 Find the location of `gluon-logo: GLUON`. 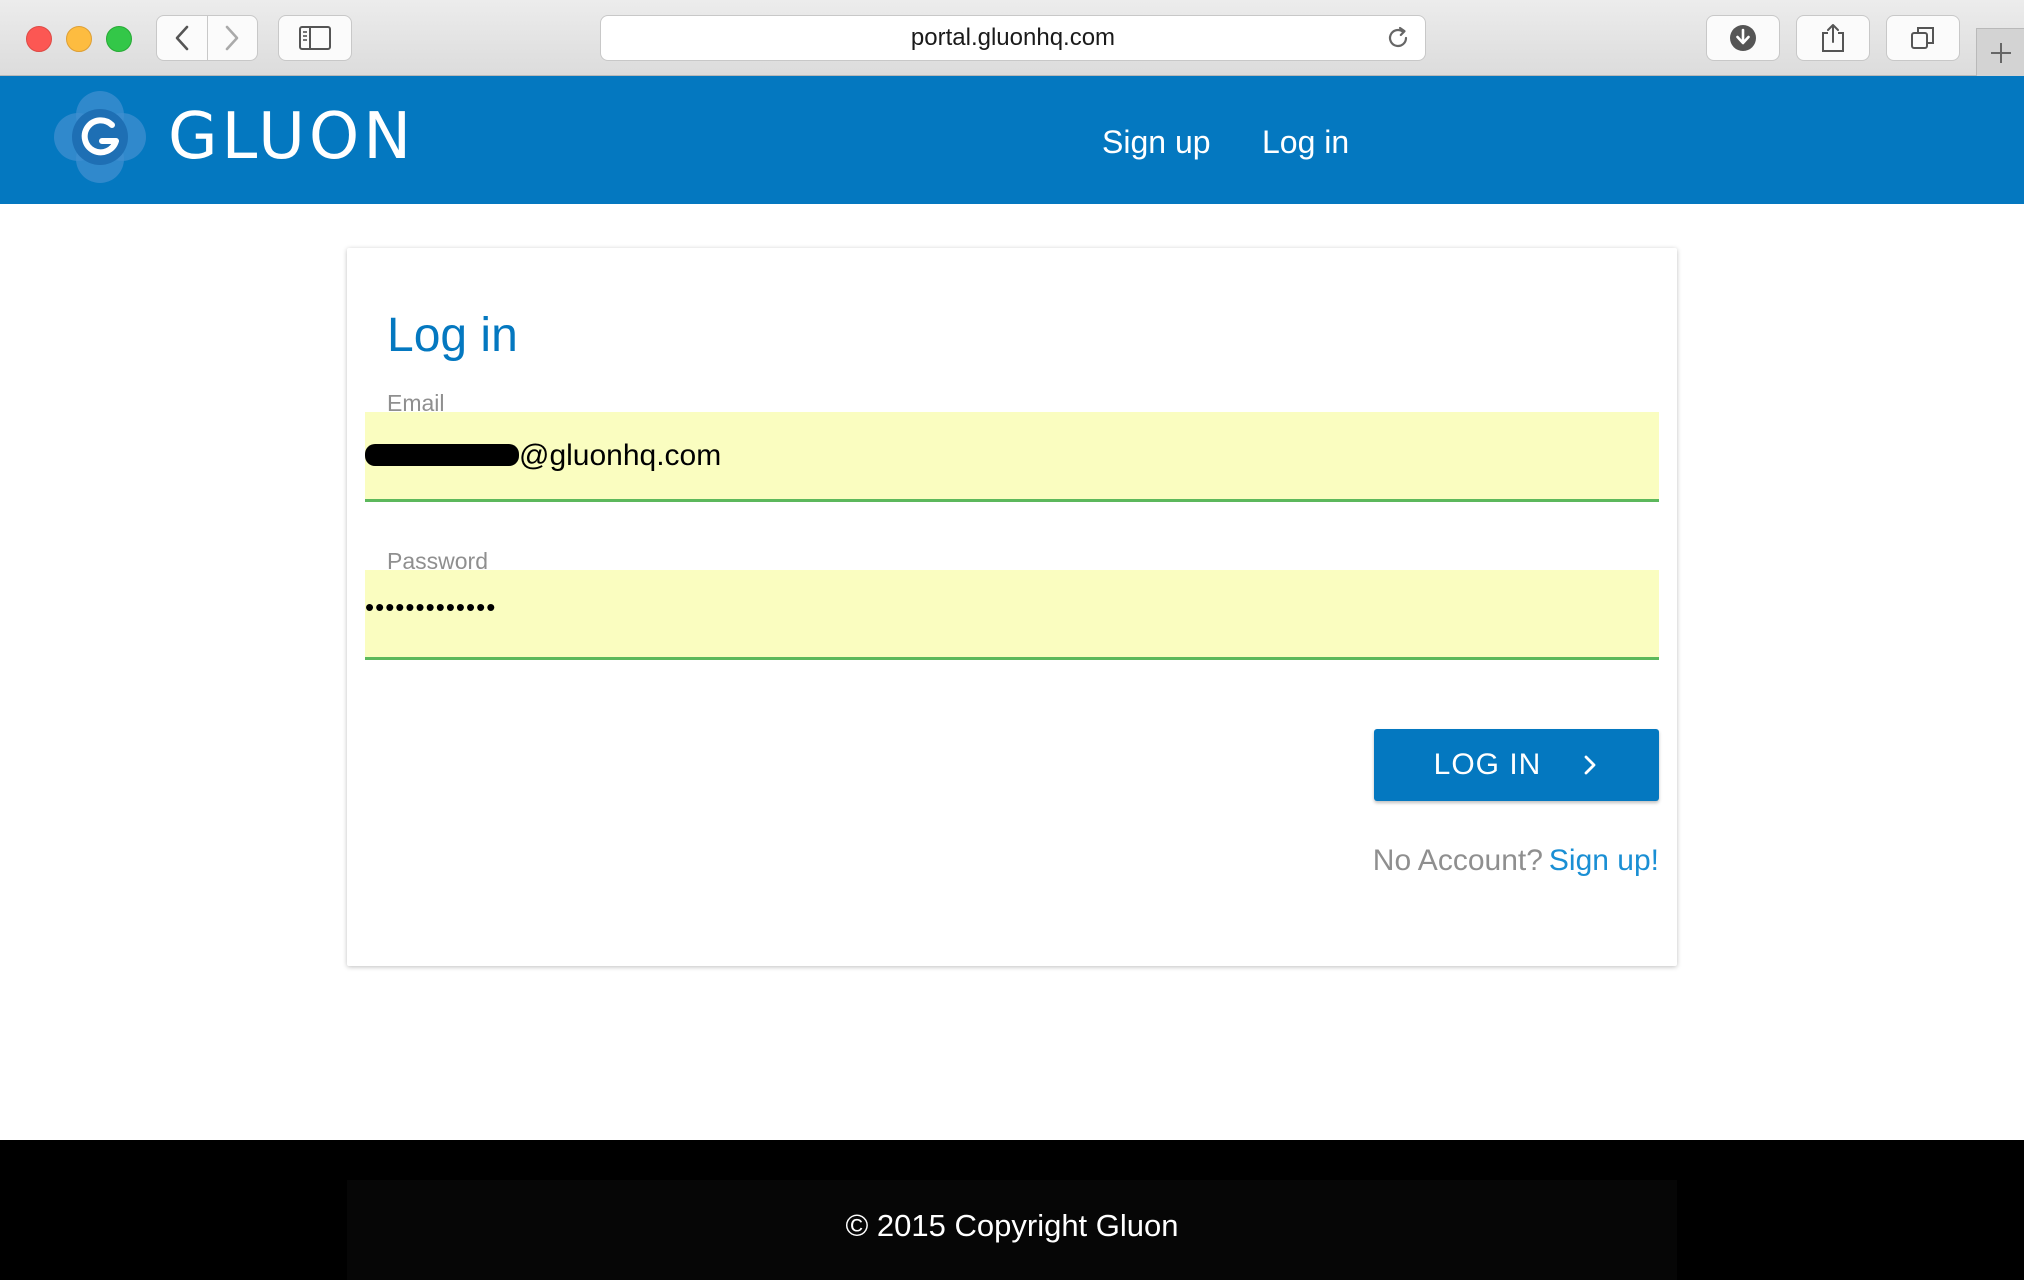

gluon-logo: GLUON is located at coordinates (231, 137).